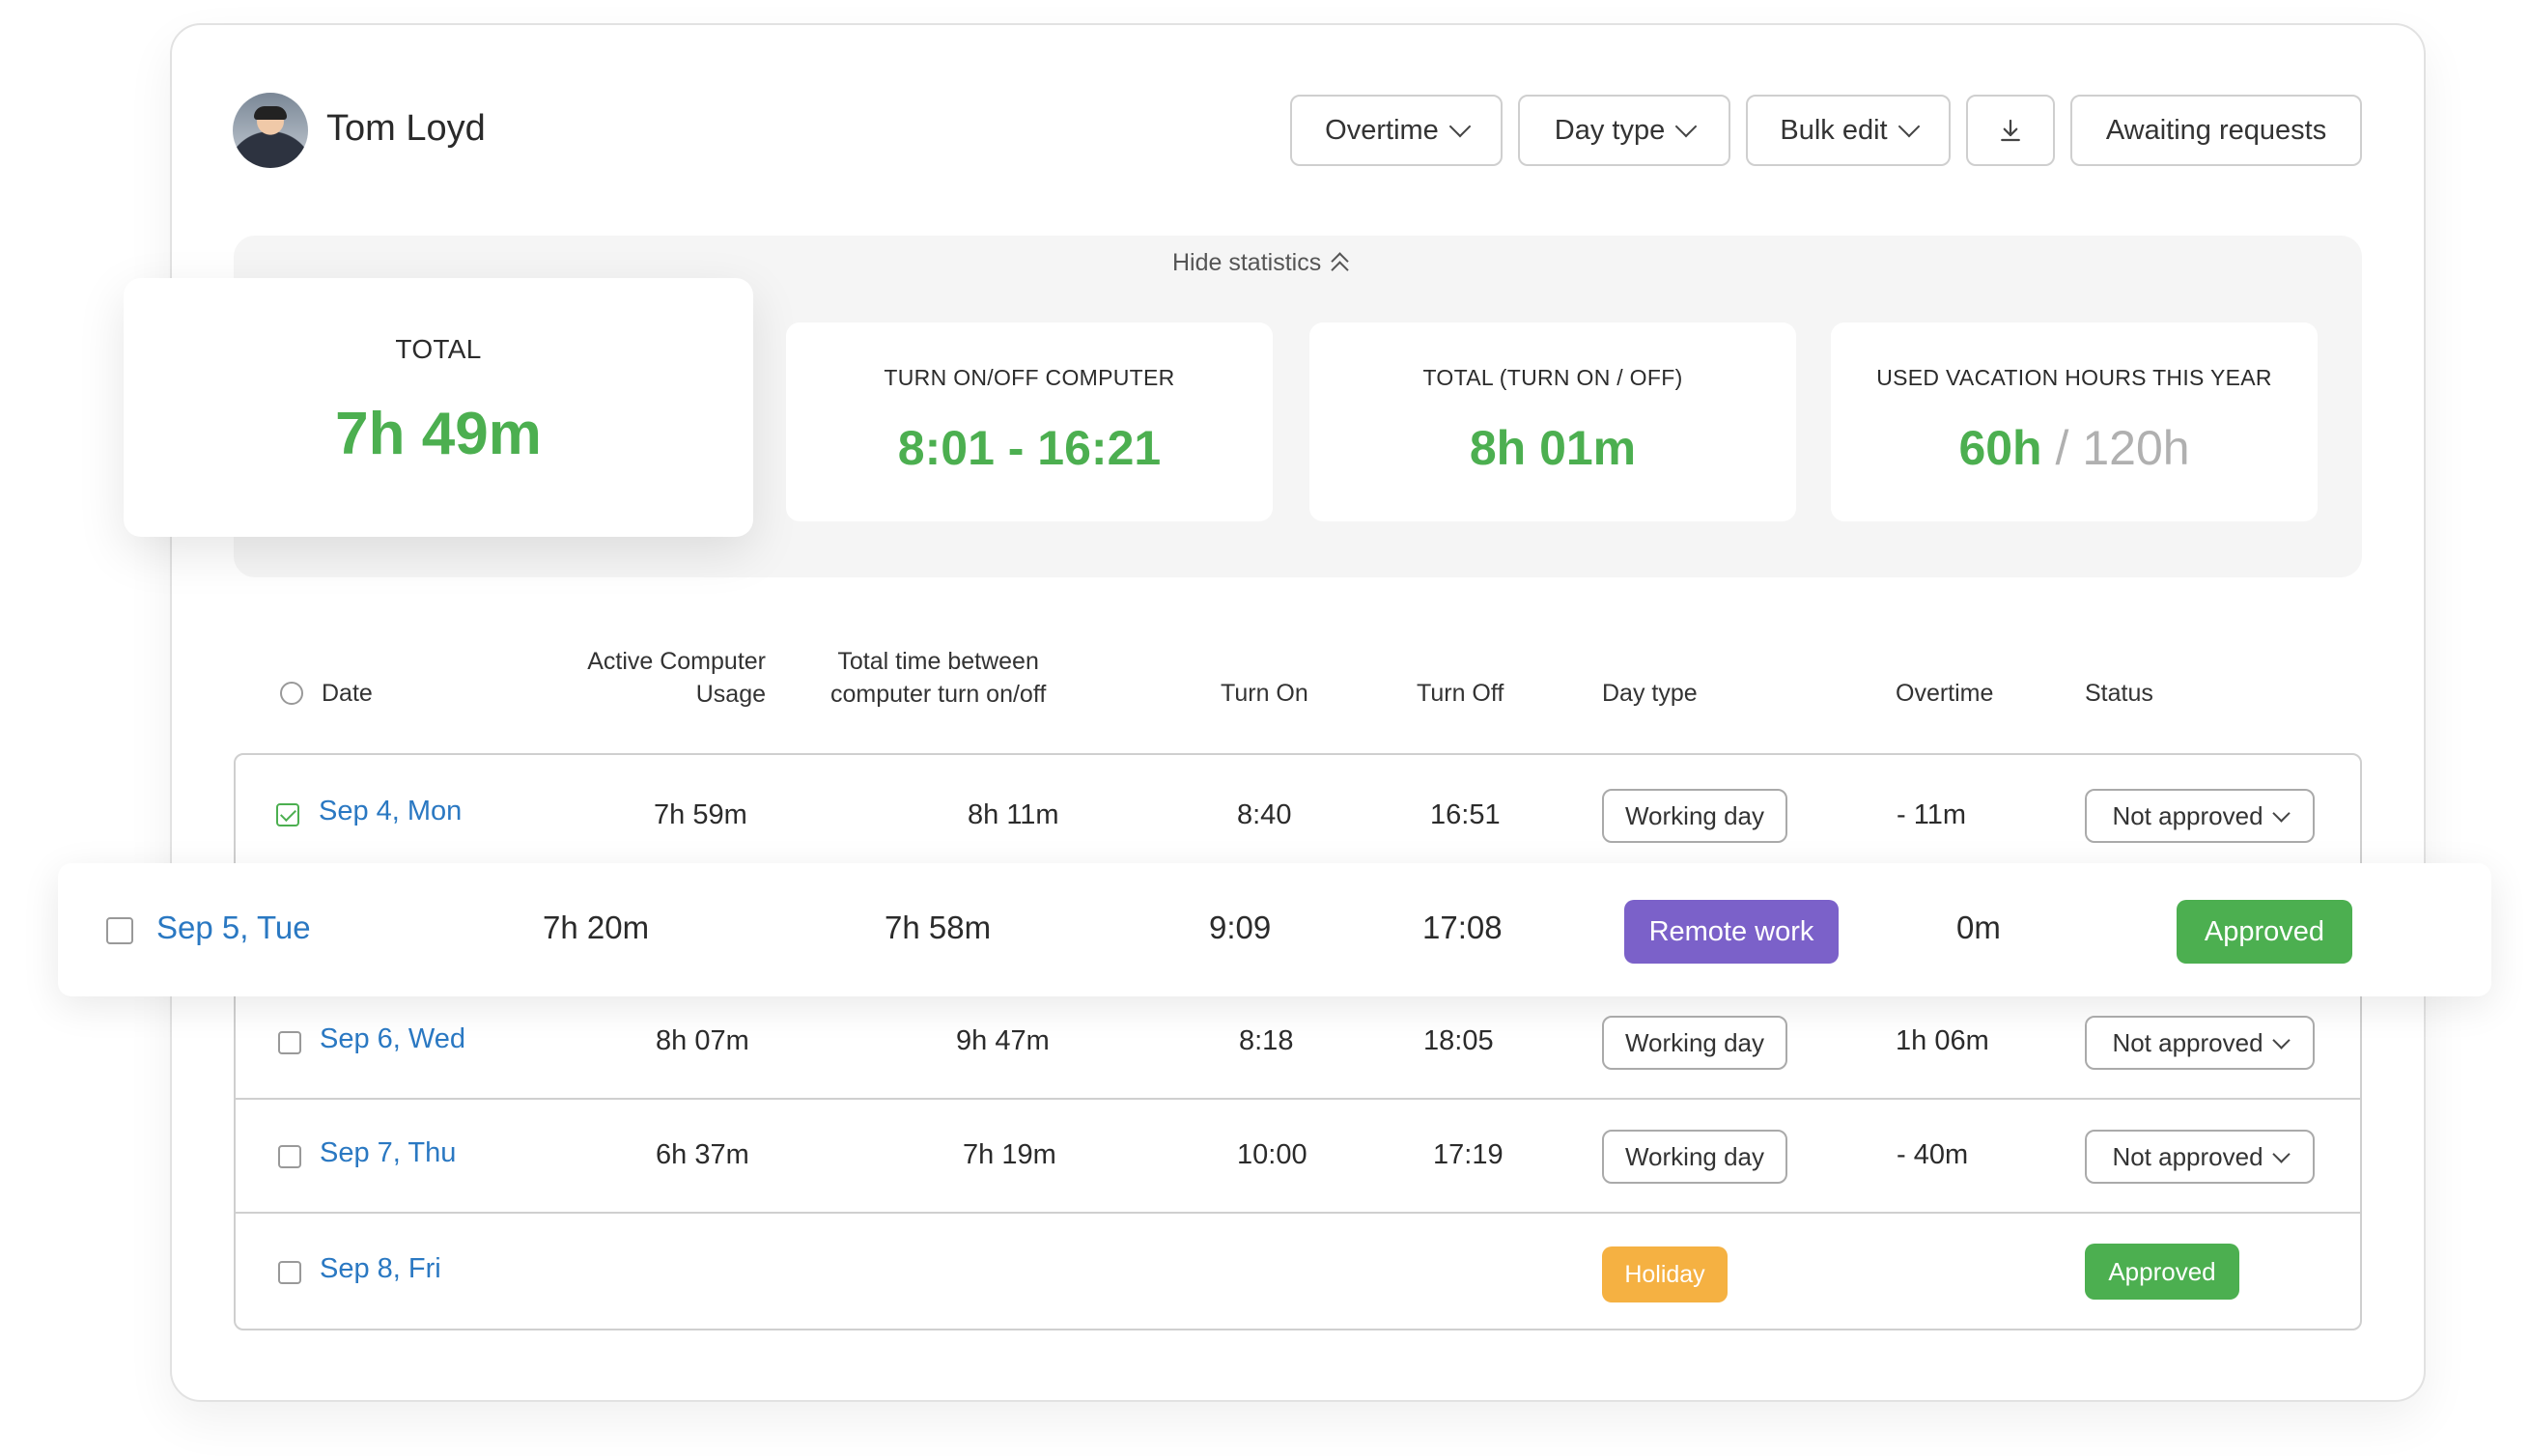 The width and height of the screenshot is (2530, 1456). I want to click on awaiting-requests-button: Awaiting requests, so click(2216, 131).